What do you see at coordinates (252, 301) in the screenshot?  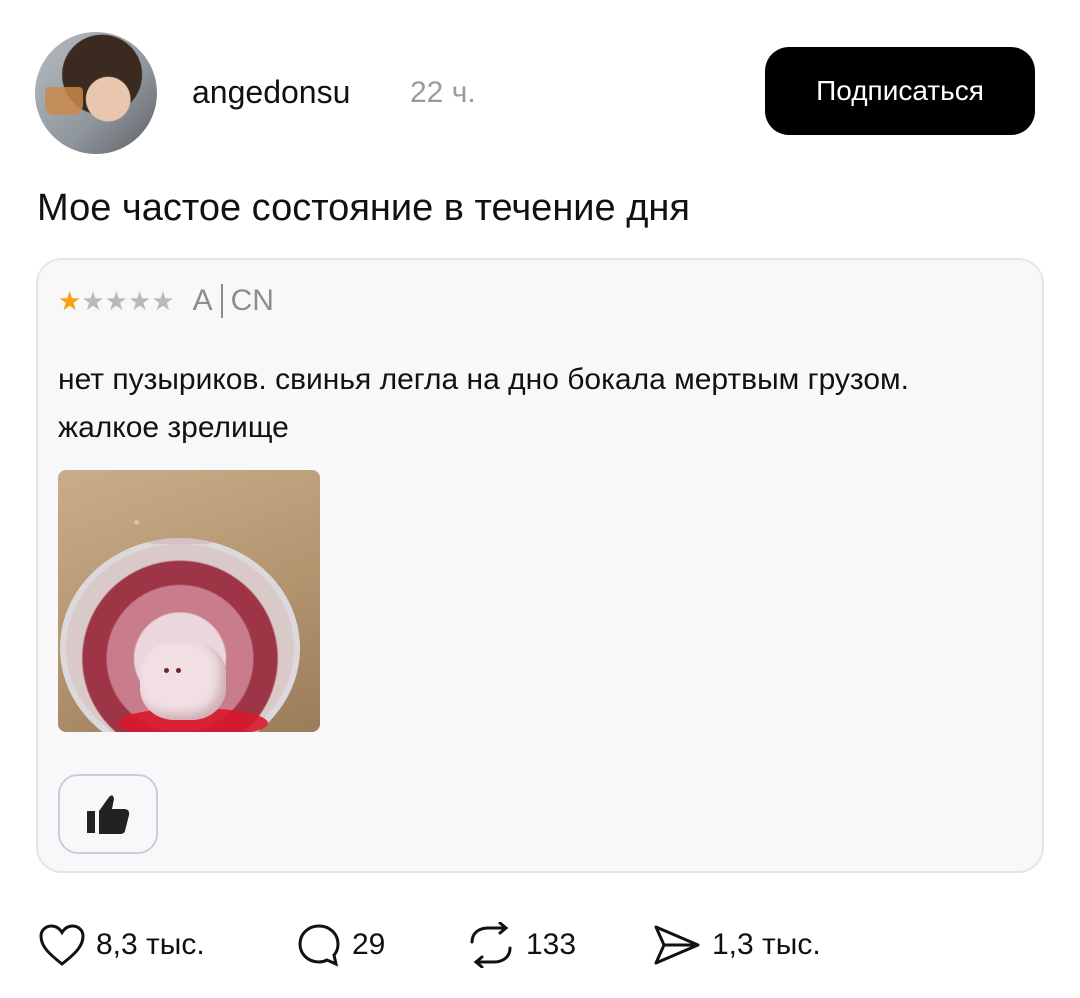 I see `language-cn: CN` at bounding box center [252, 301].